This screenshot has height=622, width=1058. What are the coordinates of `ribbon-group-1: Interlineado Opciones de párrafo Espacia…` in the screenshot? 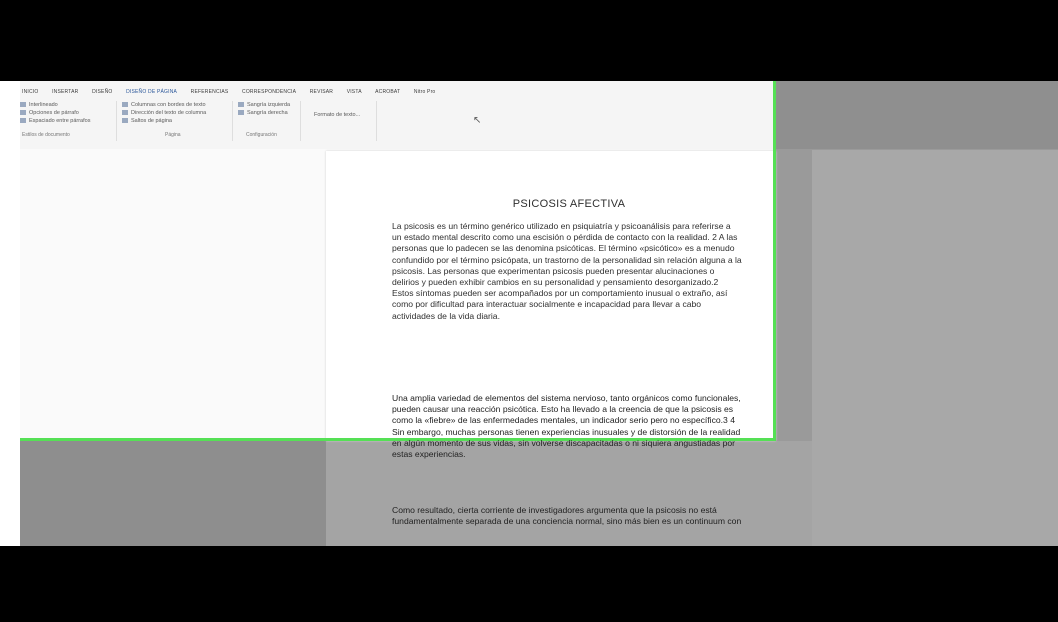 It's located at (55, 113).